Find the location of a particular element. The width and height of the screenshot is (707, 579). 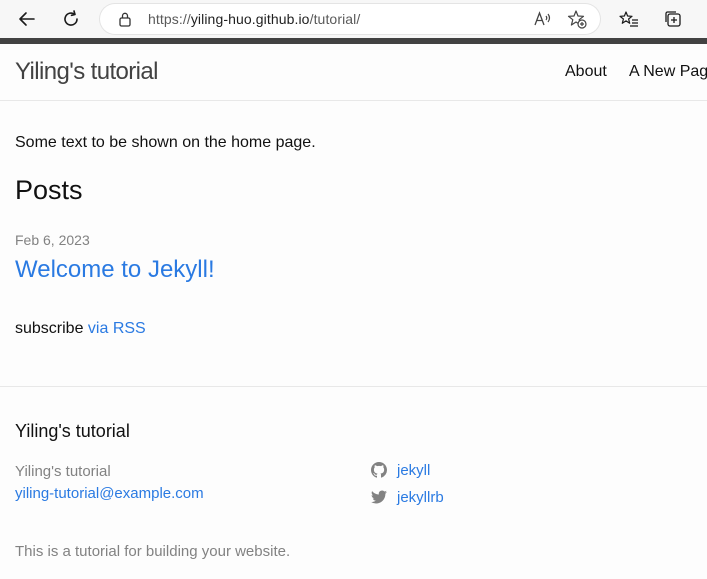

post-title-link: Welcome to Jekyll! is located at coordinates (115, 270).